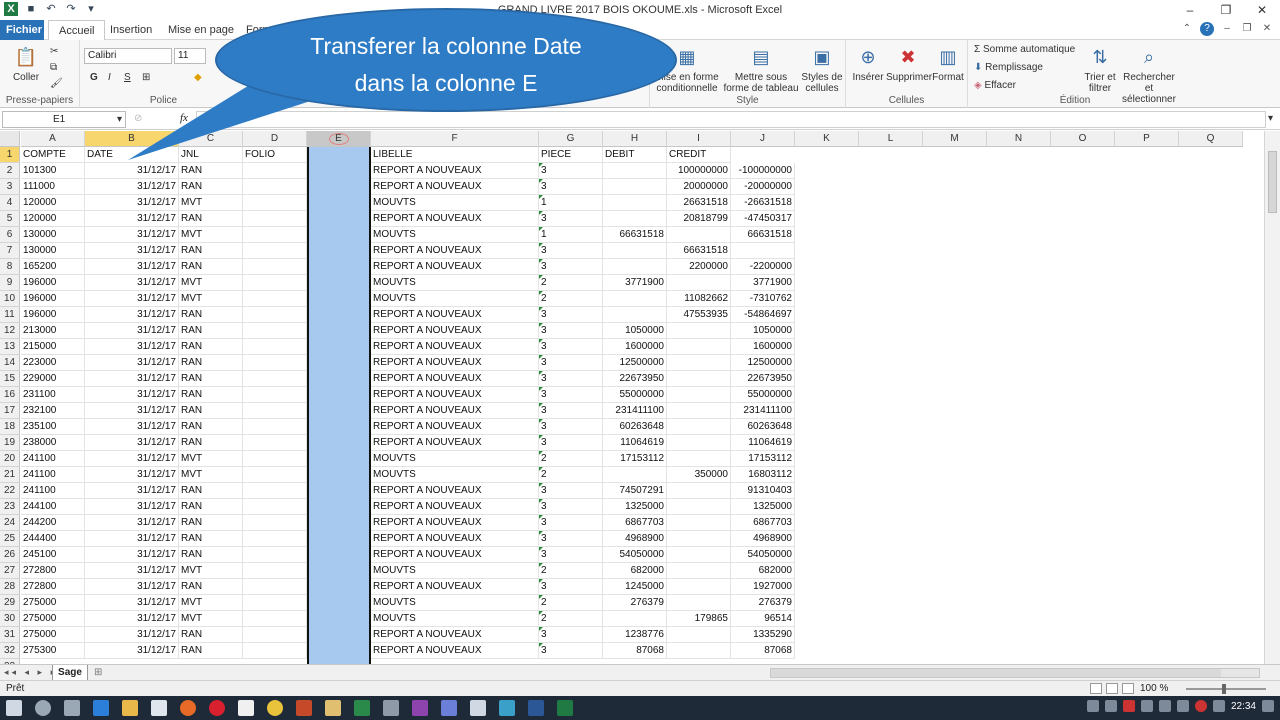 Image resolution: width=1280 pixels, height=720 pixels. What do you see at coordinates (275, 491) in the screenshot?
I see `cell-d22` at bounding box center [275, 491].